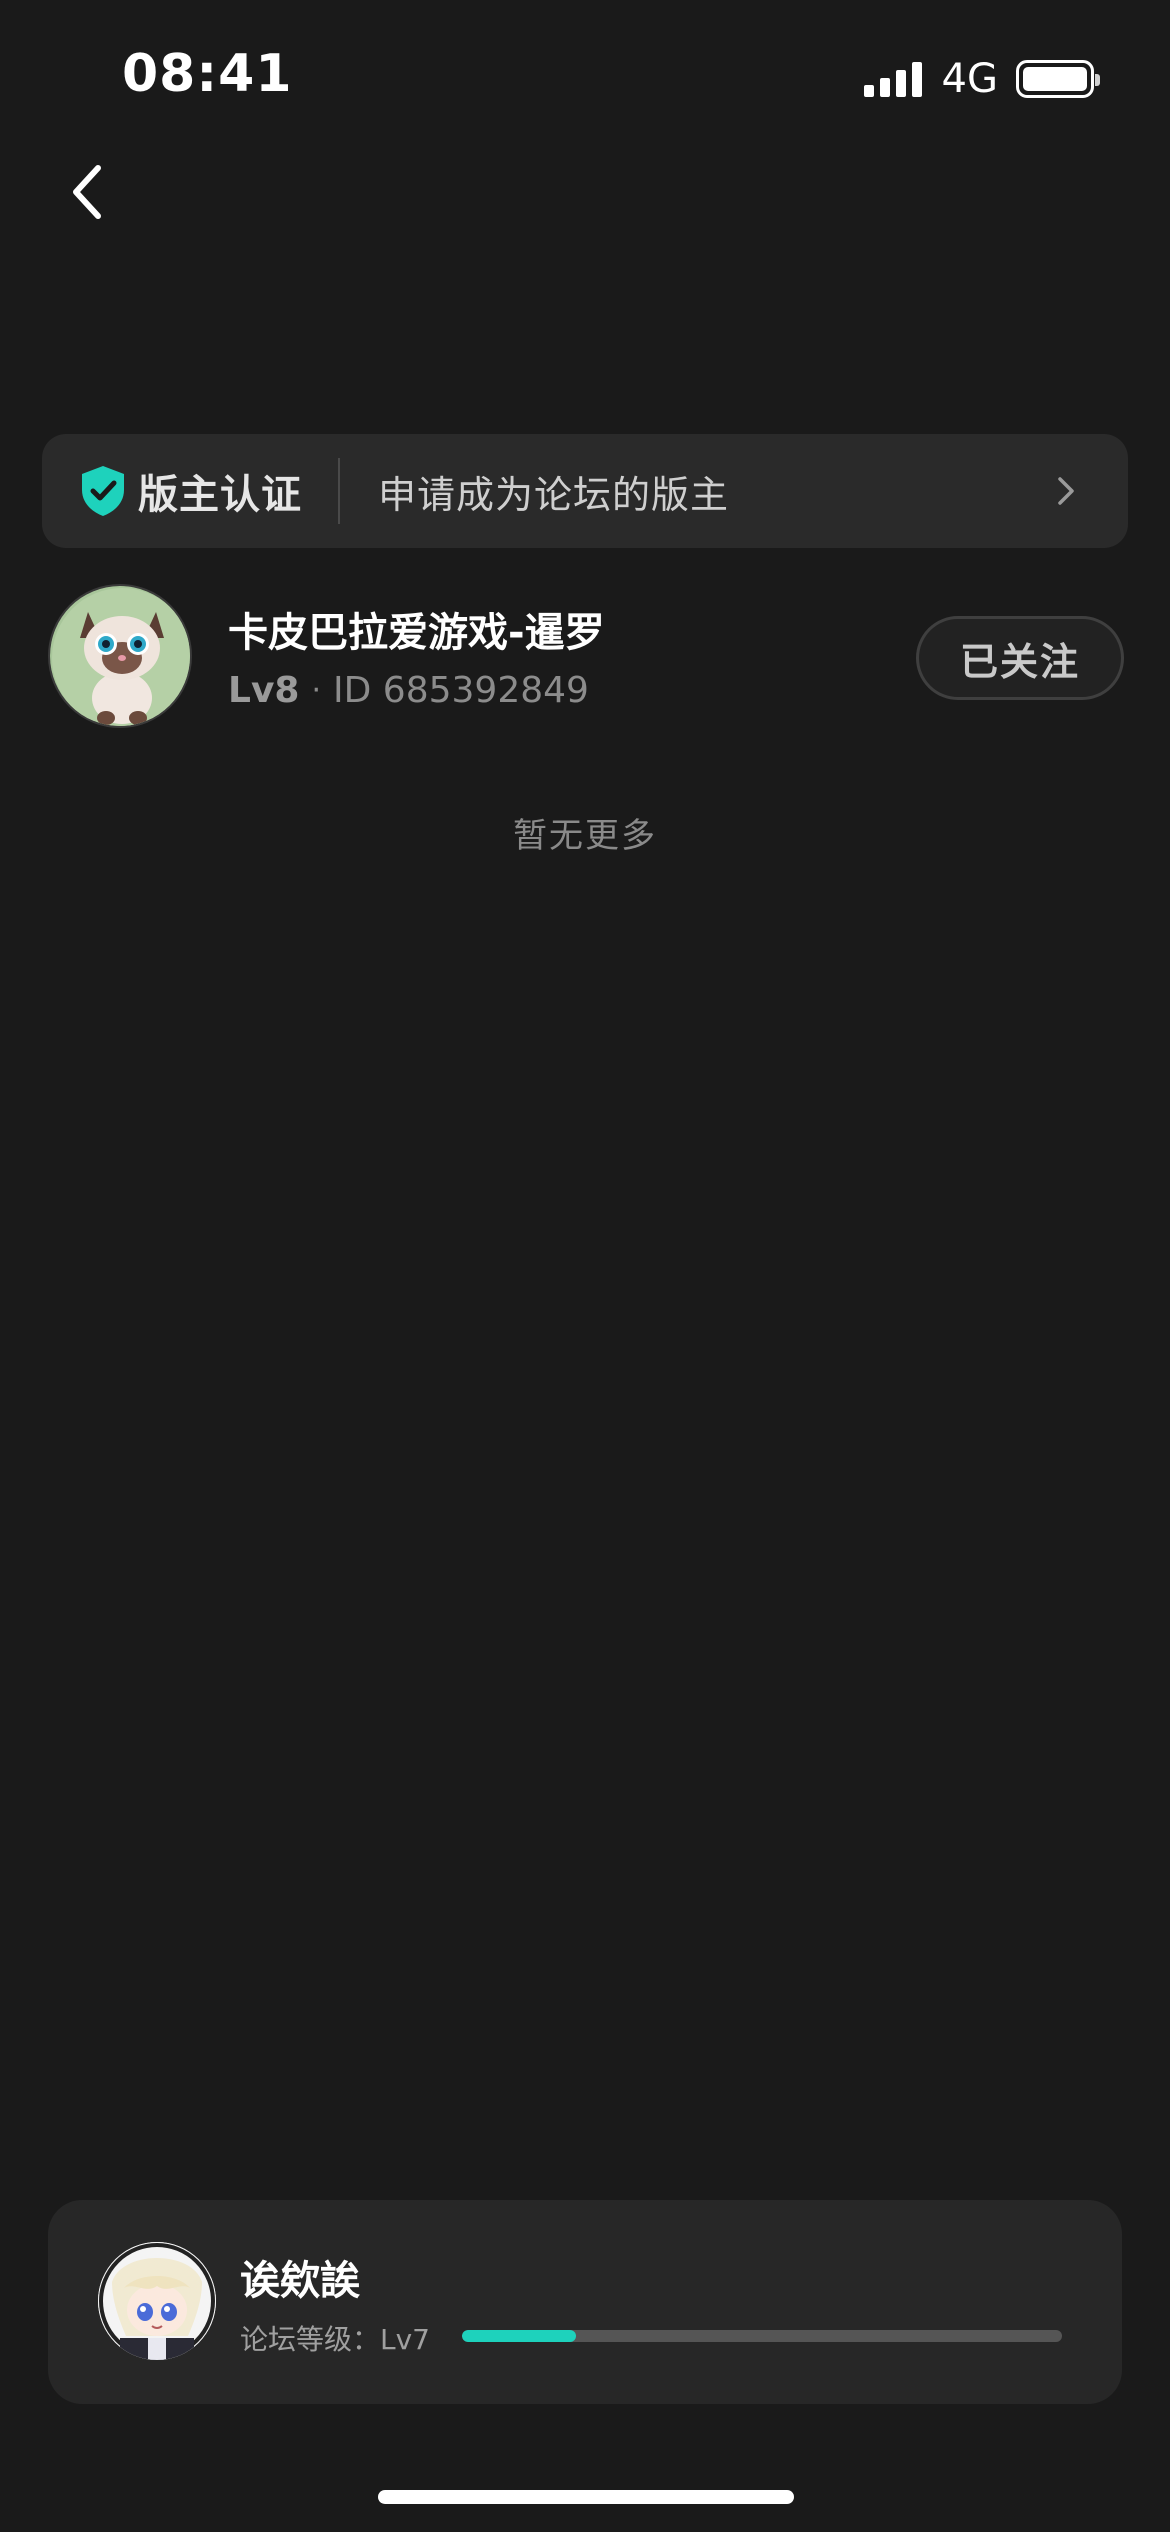 Image resolution: width=1170 pixels, height=2532 pixels. Describe the element at coordinates (762, 2336) in the screenshot. I see `level-progress-bar` at that location.